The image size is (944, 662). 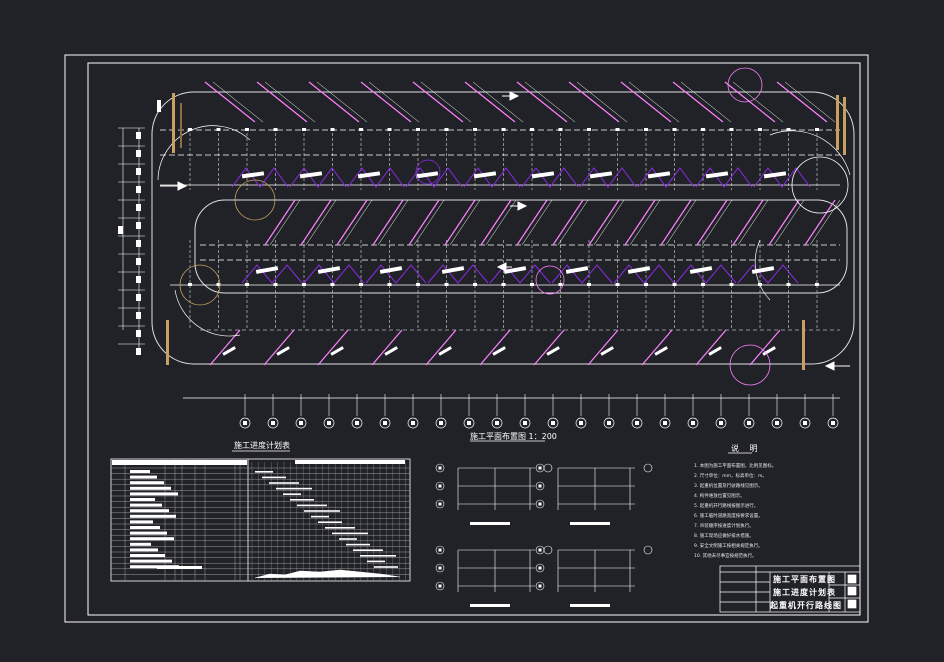 I want to click on beam-stockpile-middle, so click(x=552, y=222).